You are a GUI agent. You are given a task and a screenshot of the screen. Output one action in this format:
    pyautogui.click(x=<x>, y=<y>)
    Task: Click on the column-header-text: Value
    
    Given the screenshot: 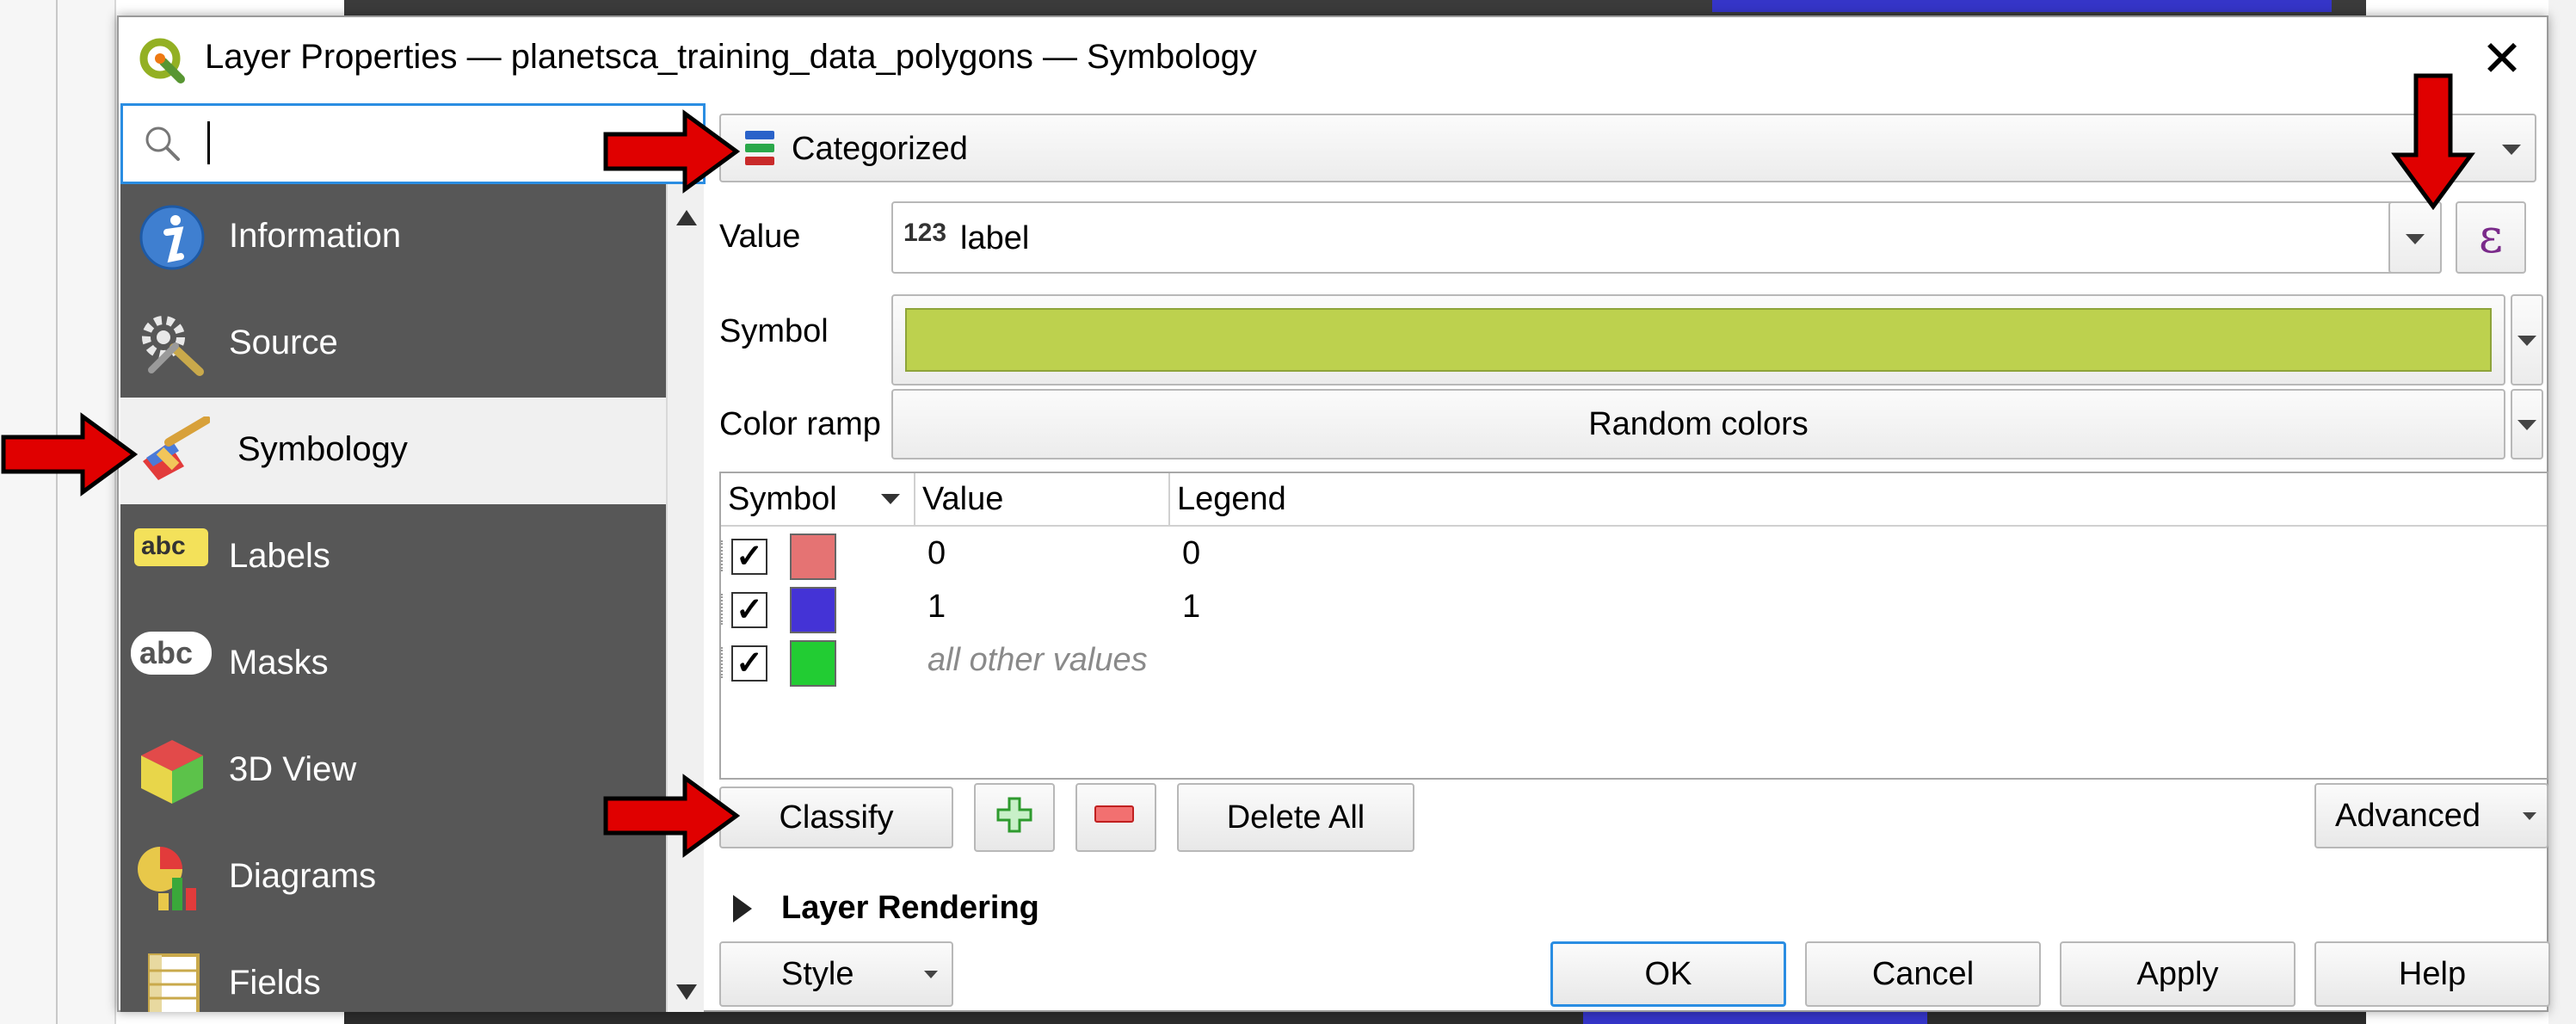 What is the action you would take?
    pyautogui.click(x=963, y=499)
    